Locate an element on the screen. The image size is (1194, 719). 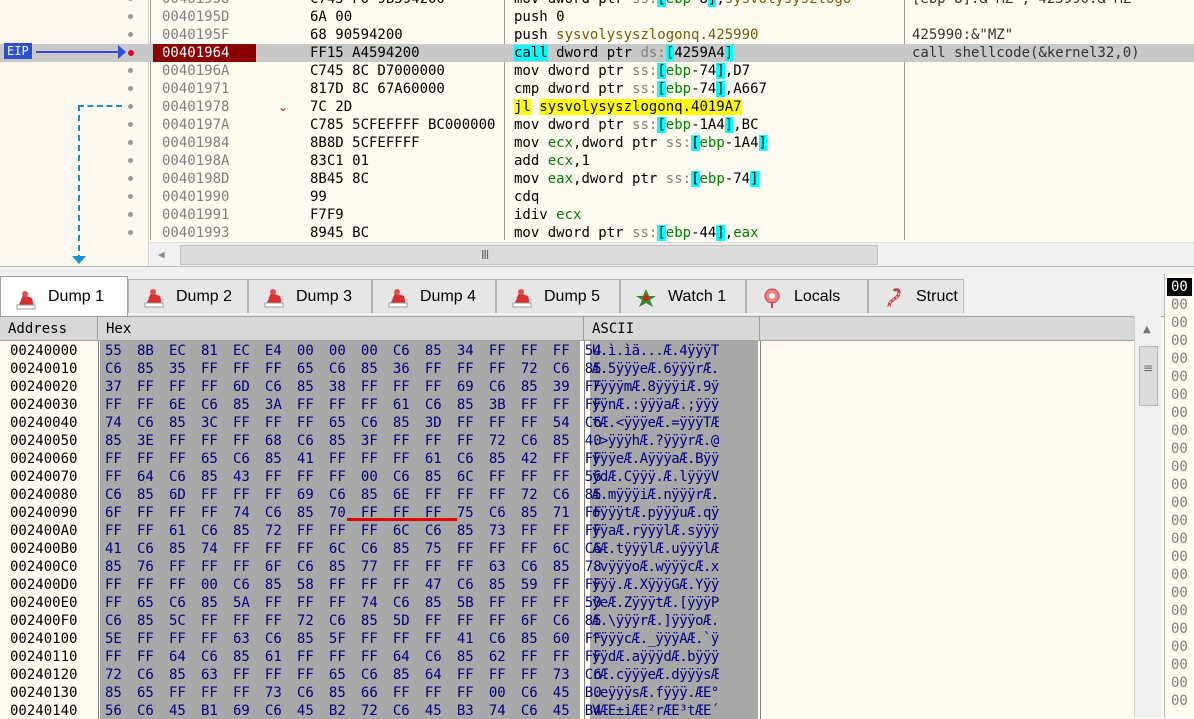
dump-ascii: ^ÿÿÿcÆ._ÿÿÿAÆ.`ÿ is located at coordinates (655, 639).